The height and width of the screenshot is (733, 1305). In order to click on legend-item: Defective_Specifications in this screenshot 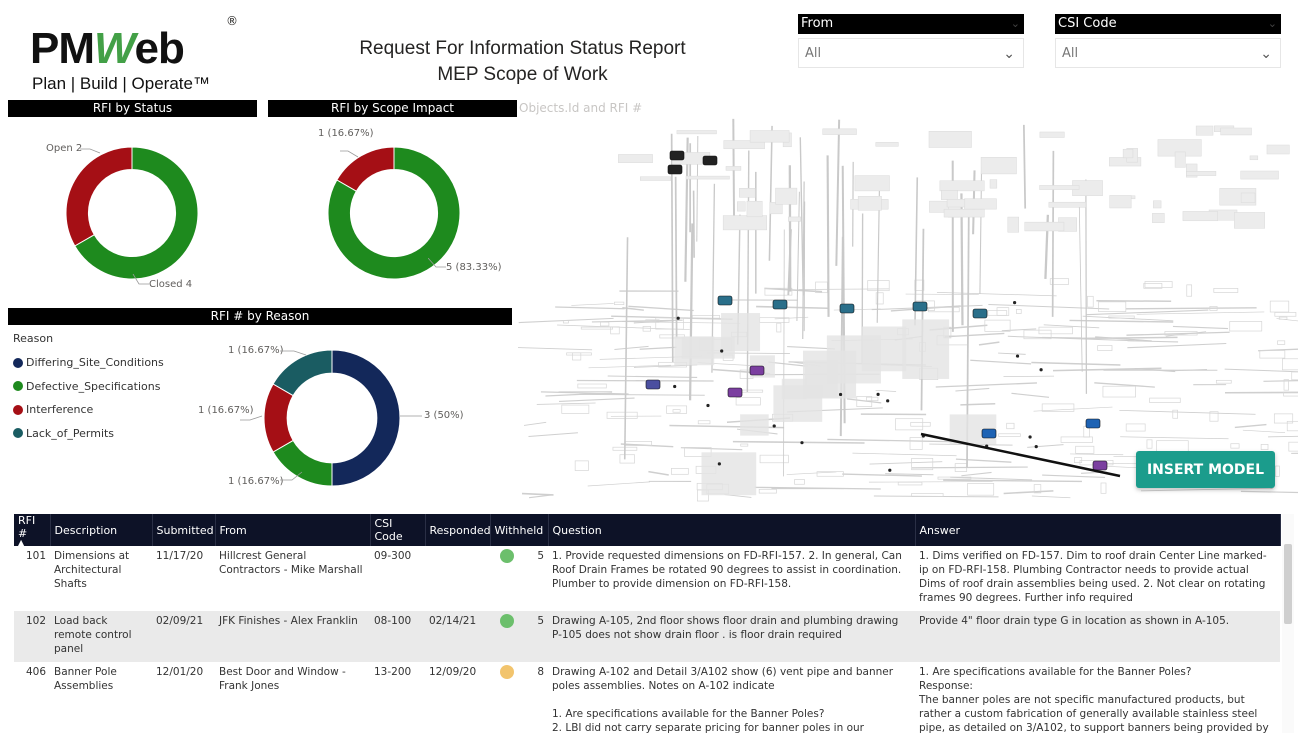, I will do `click(88, 387)`.